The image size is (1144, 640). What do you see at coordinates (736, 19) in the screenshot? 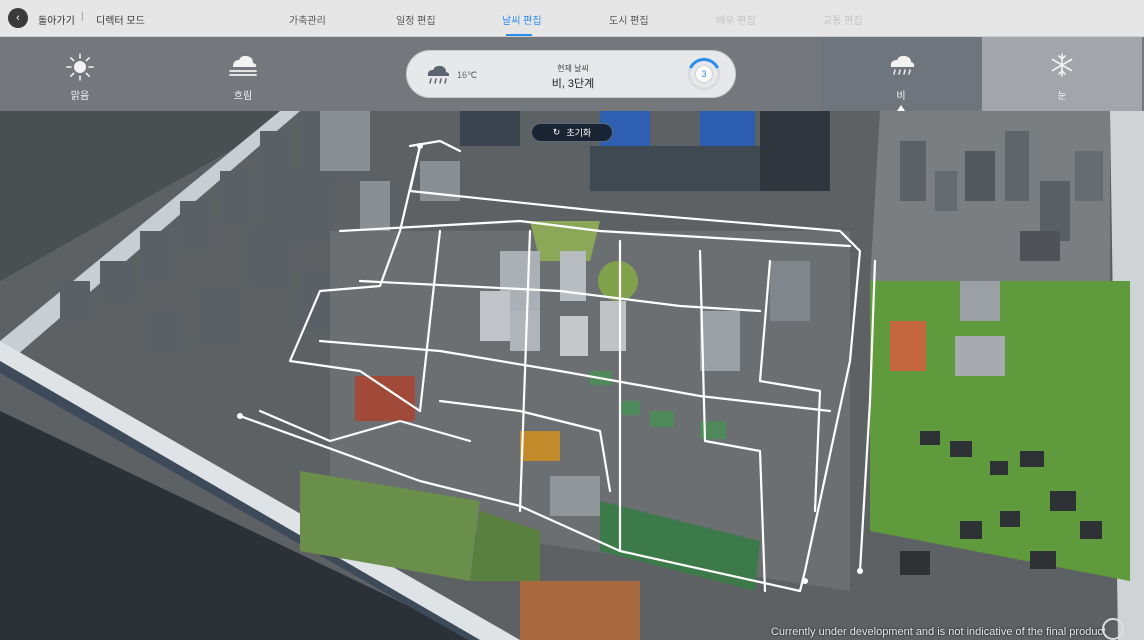
I see `tab-actor-edit: 배우 편집` at bounding box center [736, 19].